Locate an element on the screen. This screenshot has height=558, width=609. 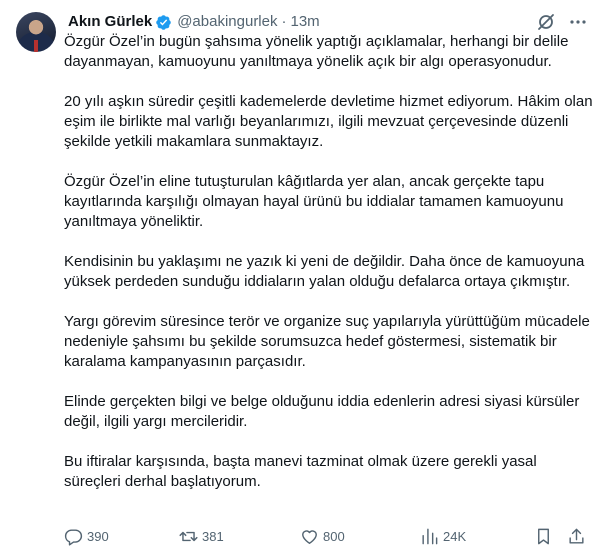
bookmark-icon is located at coordinates (543, 536).